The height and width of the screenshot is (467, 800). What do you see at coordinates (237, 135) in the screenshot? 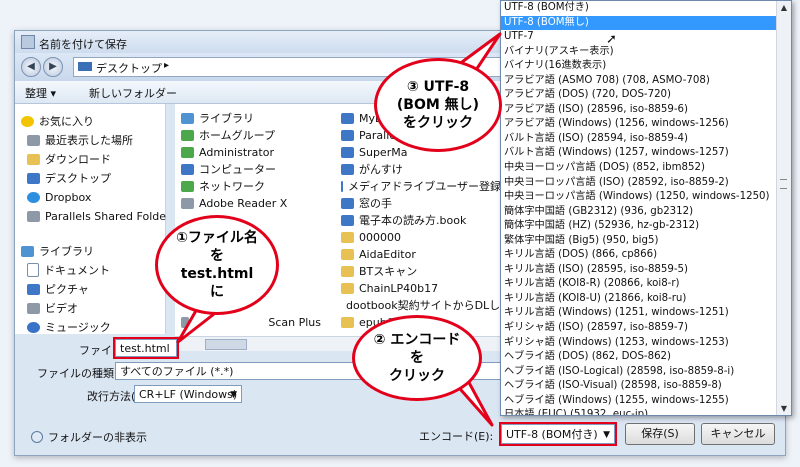
I see `file-name: ホームグループ` at bounding box center [237, 135].